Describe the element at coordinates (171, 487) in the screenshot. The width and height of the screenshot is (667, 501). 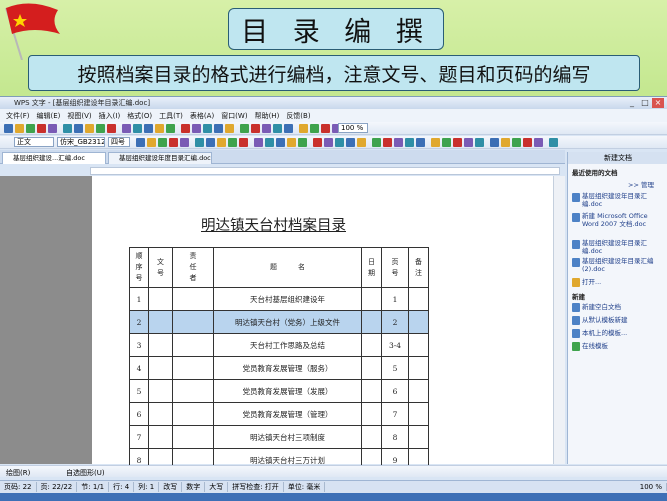
I see `status-overwrite: 改写` at that location.